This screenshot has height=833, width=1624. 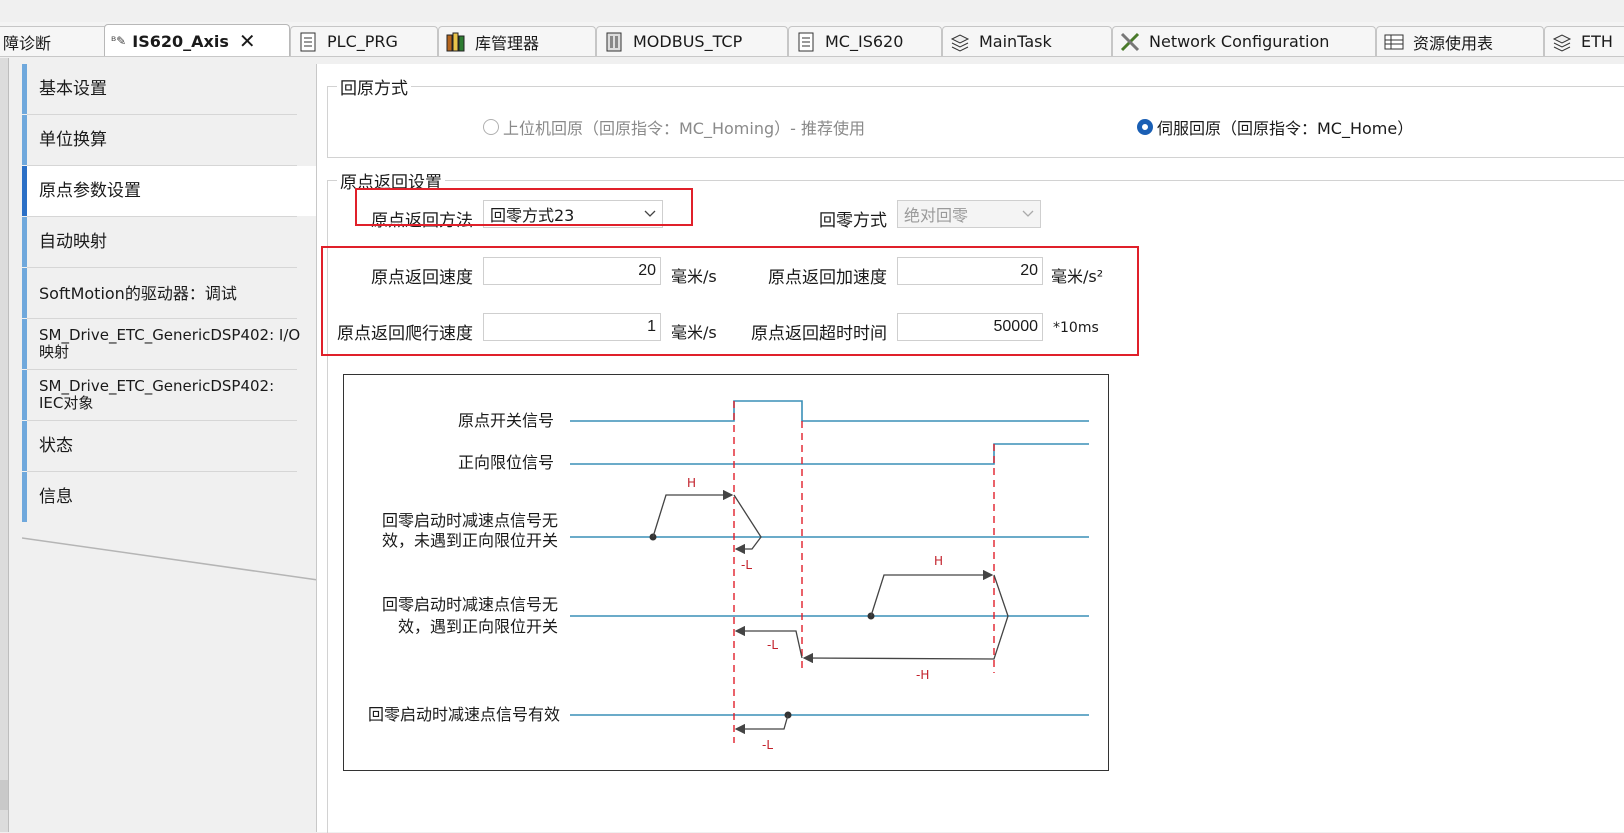 What do you see at coordinates (90, 190) in the screenshot?
I see `sidebar-item-label: 原点参数设置` at bounding box center [90, 190].